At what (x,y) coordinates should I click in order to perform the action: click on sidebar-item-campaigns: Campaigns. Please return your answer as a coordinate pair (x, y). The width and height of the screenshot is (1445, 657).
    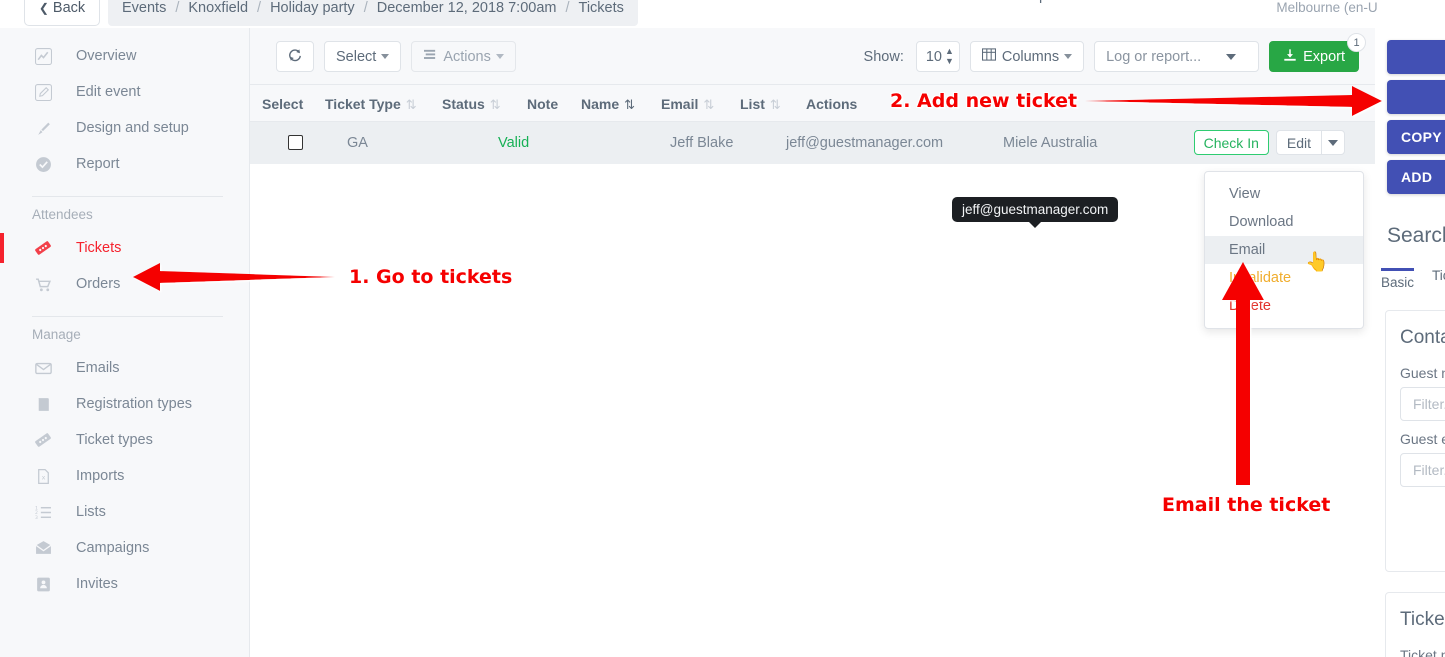
    Looking at the image, I should click on (124, 548).